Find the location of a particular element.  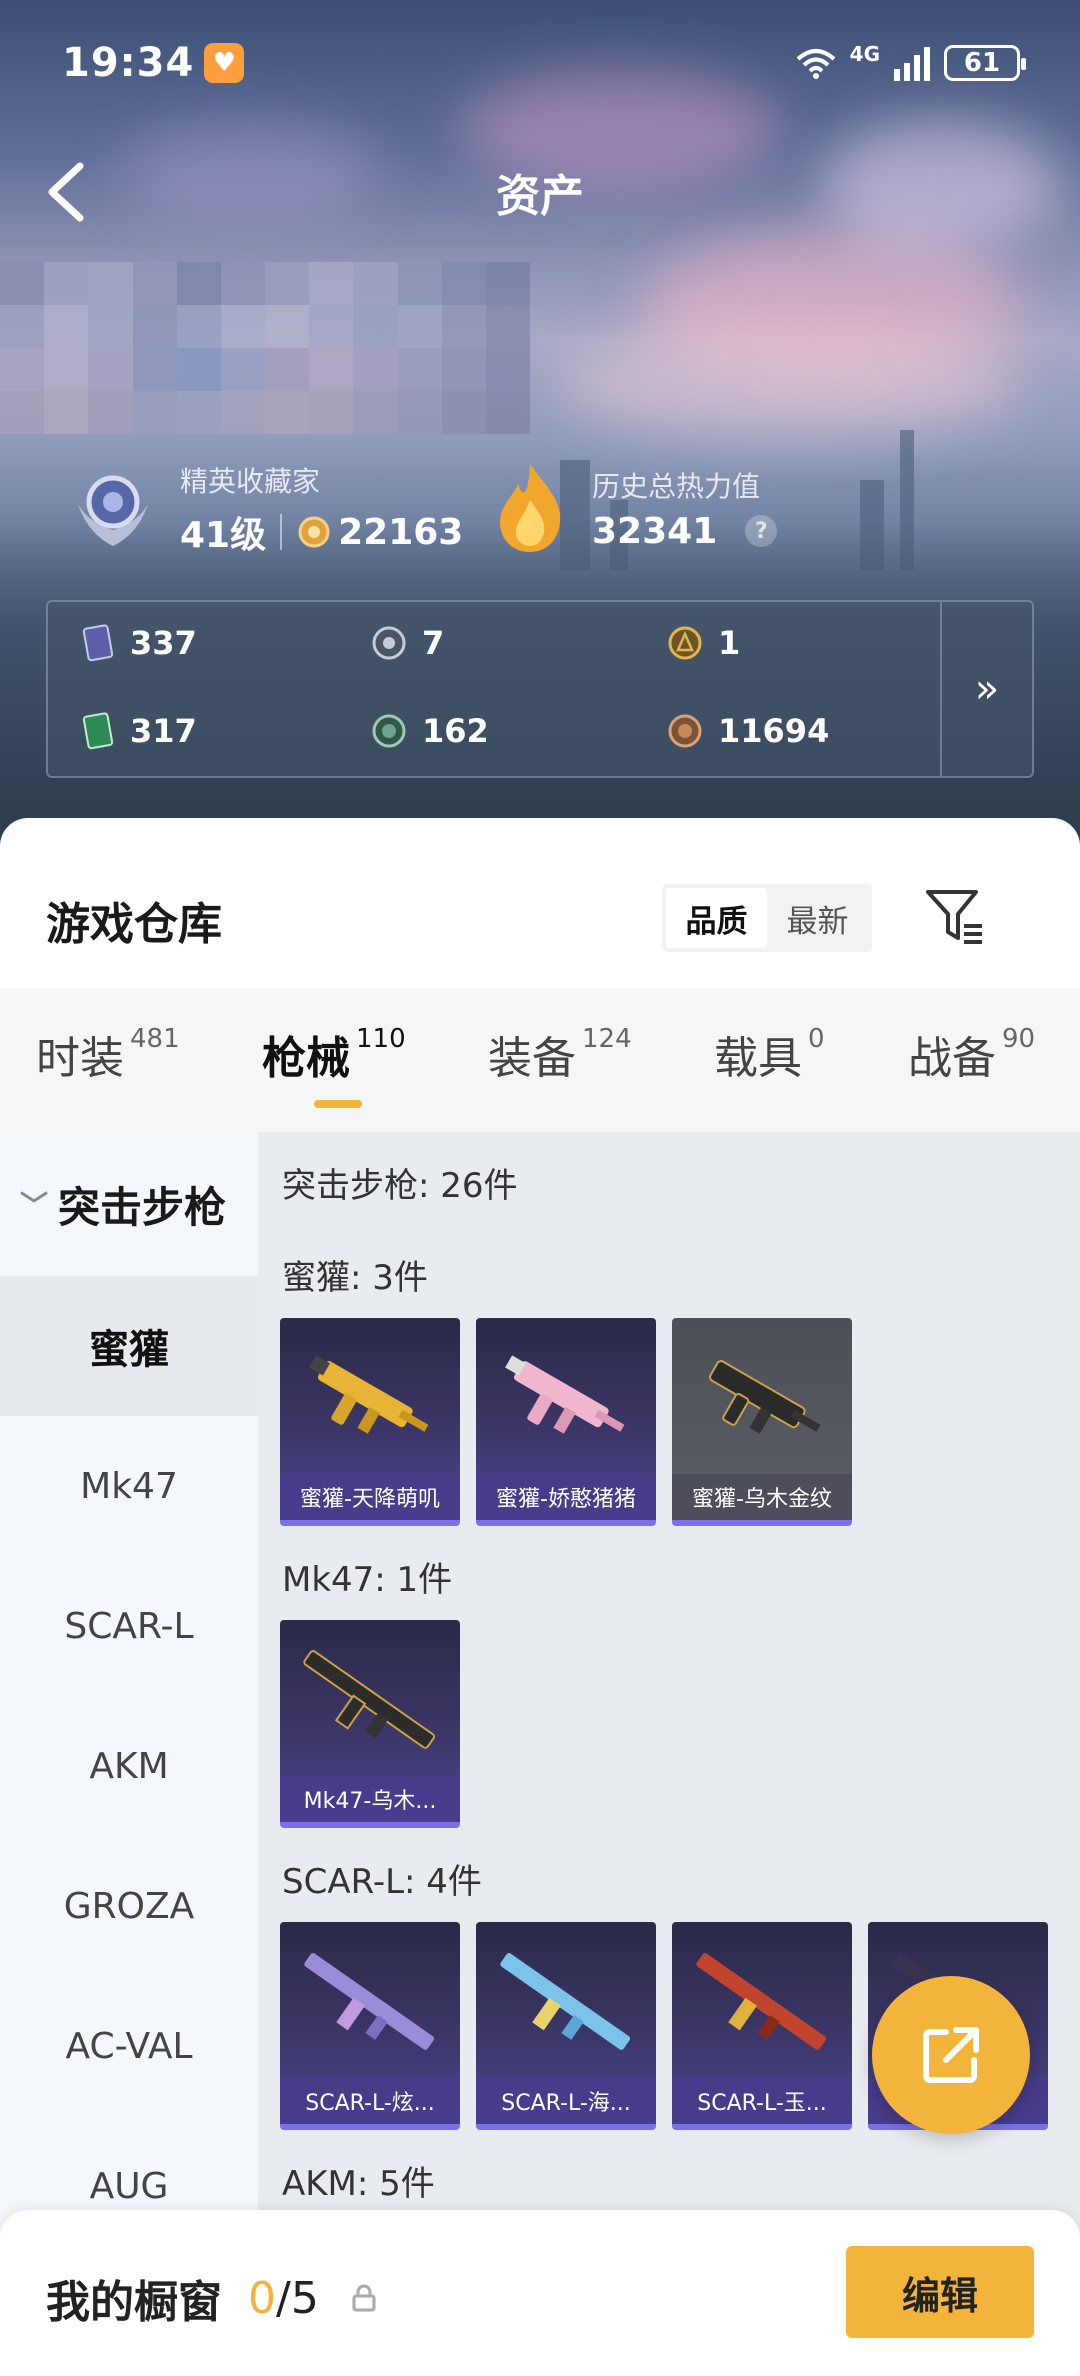

chevron-down-icon: ﹀ is located at coordinates (34, 1205).